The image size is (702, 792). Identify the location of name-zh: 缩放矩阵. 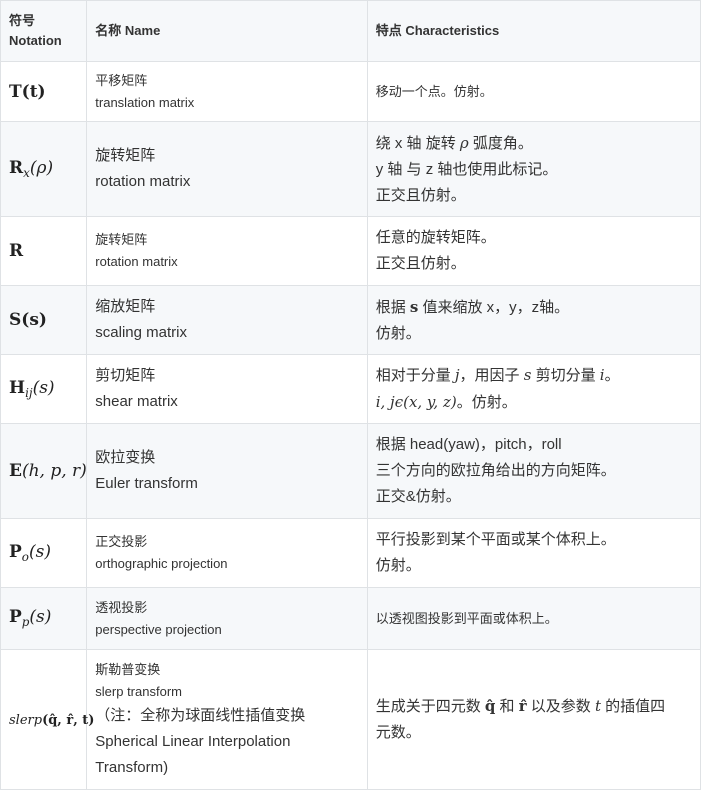
(125, 306).